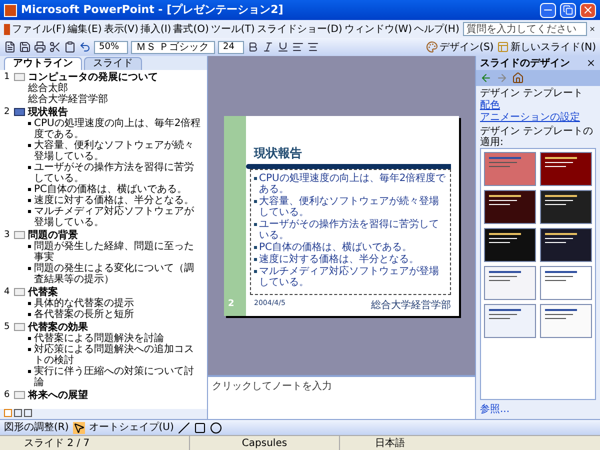 The image size is (600, 450). I want to click on new-slide-button: 新しいスライド(N), so click(546, 47).